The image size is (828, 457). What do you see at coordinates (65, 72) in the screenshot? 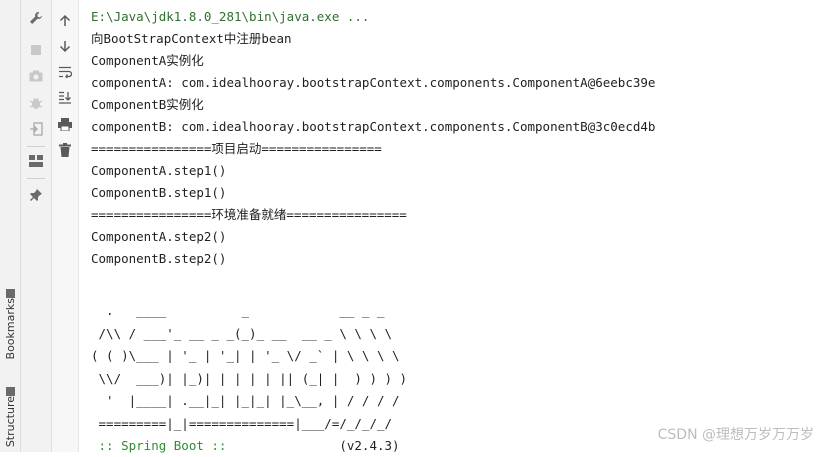
I see `soft-wrap-icon` at bounding box center [65, 72].